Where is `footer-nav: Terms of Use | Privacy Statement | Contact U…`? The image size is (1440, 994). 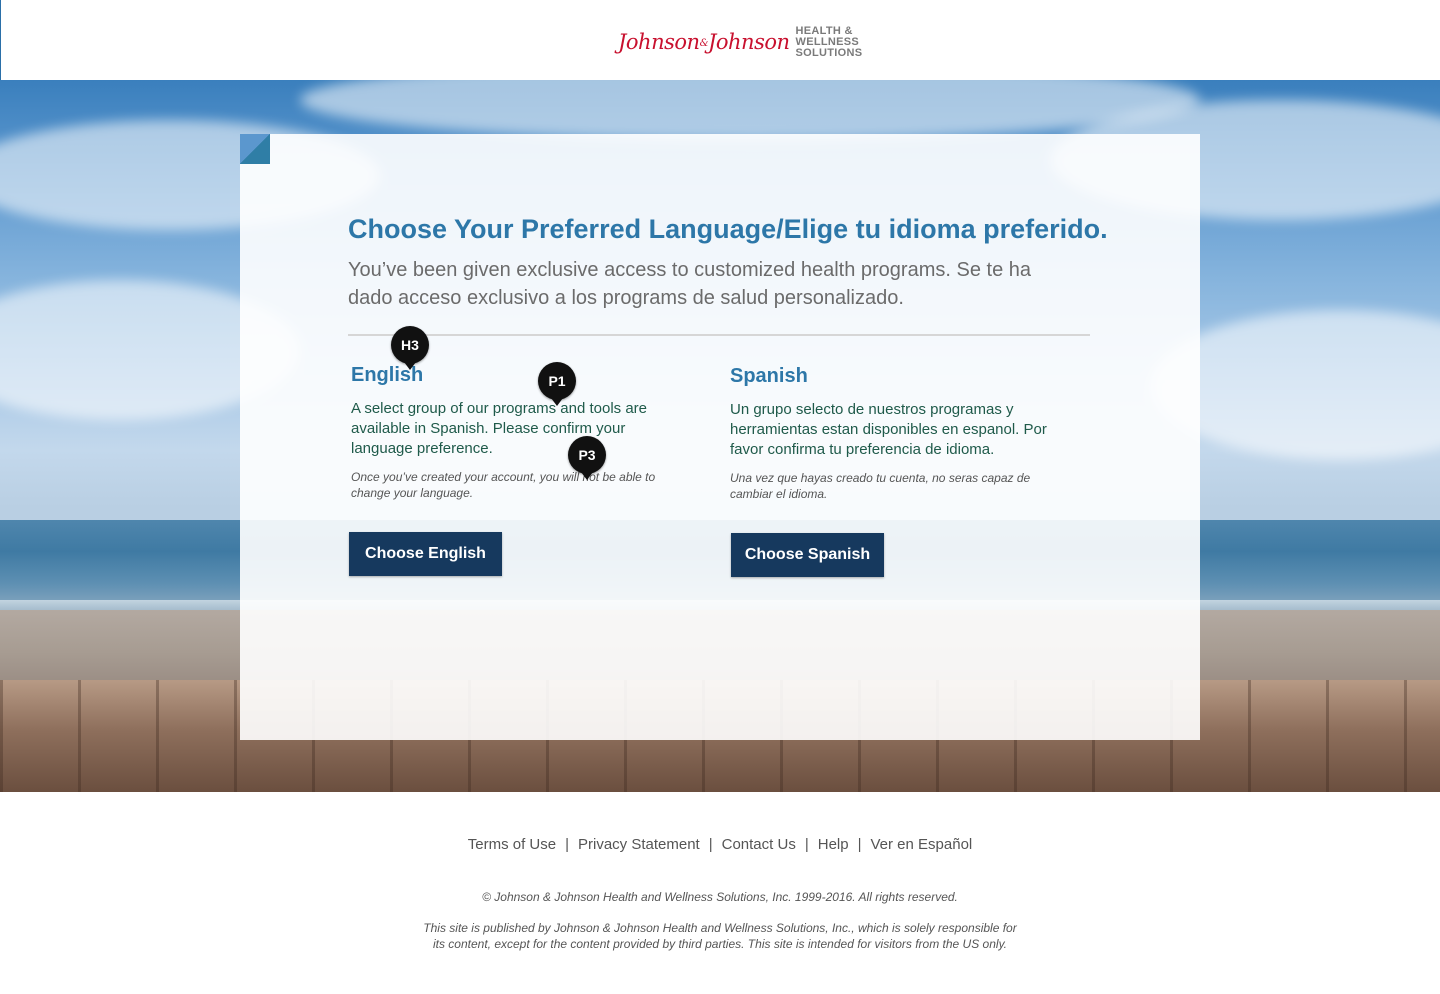
footer-nav: Terms of Use | Privacy Statement | Contact U… is located at coordinates (720, 844).